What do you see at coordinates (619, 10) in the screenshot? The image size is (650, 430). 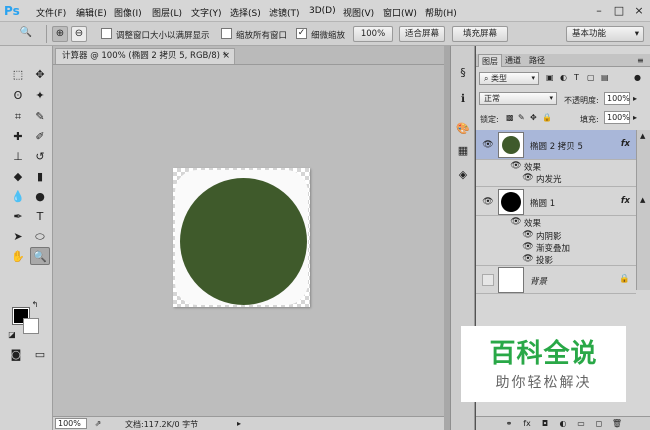 I see `maximize-icon: □` at bounding box center [619, 10].